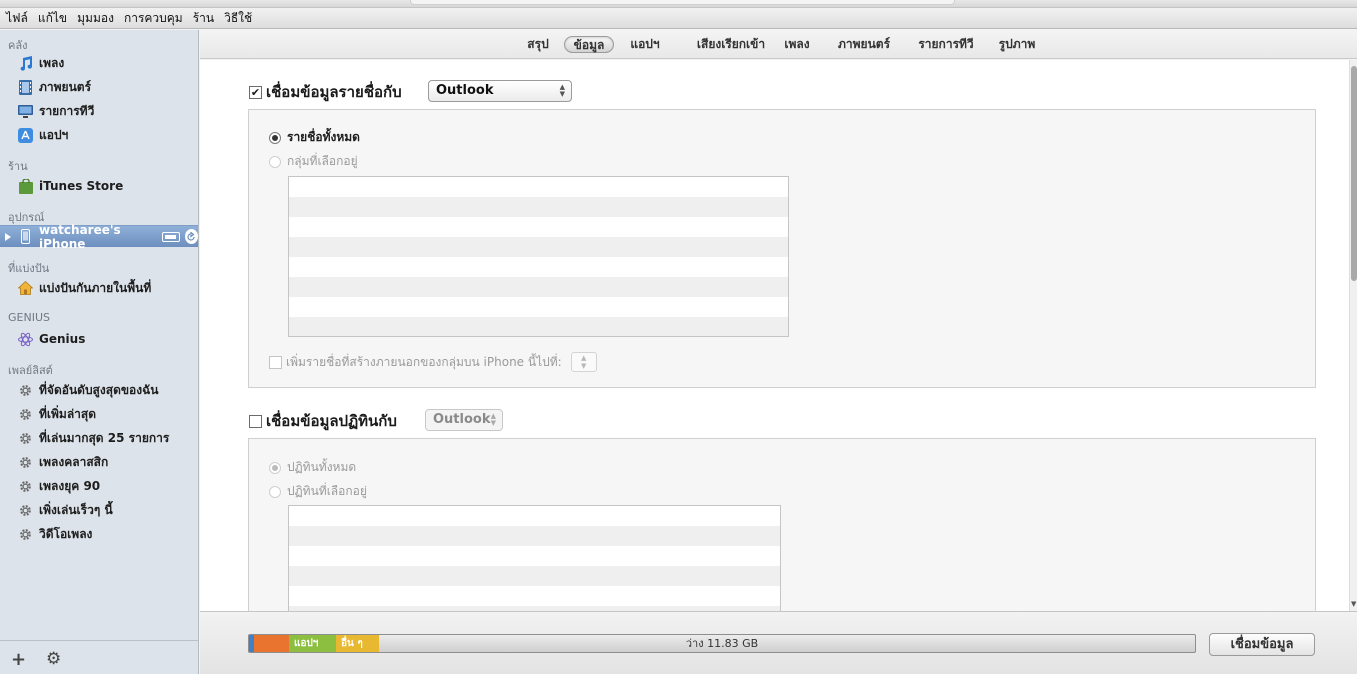 This screenshot has width=1357, height=674. I want to click on tab-apps: แอปฯ, so click(645, 44).